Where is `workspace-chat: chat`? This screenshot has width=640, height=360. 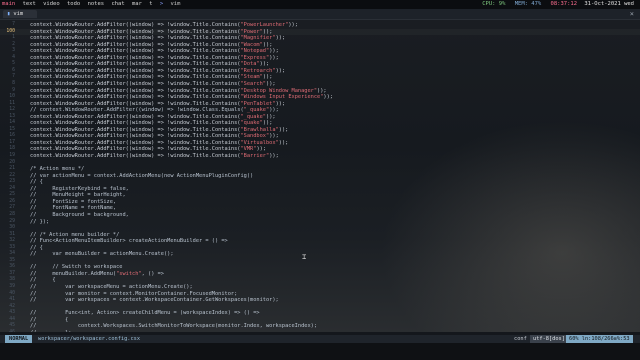 workspace-chat: chat is located at coordinates (117, 4).